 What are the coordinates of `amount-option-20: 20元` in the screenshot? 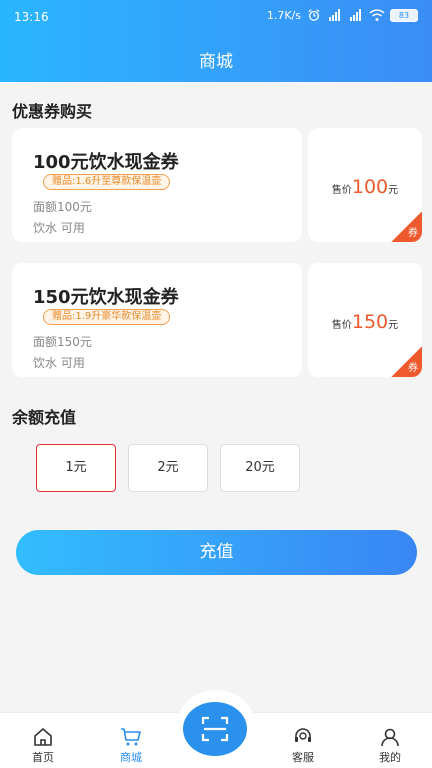 It's located at (260, 468).